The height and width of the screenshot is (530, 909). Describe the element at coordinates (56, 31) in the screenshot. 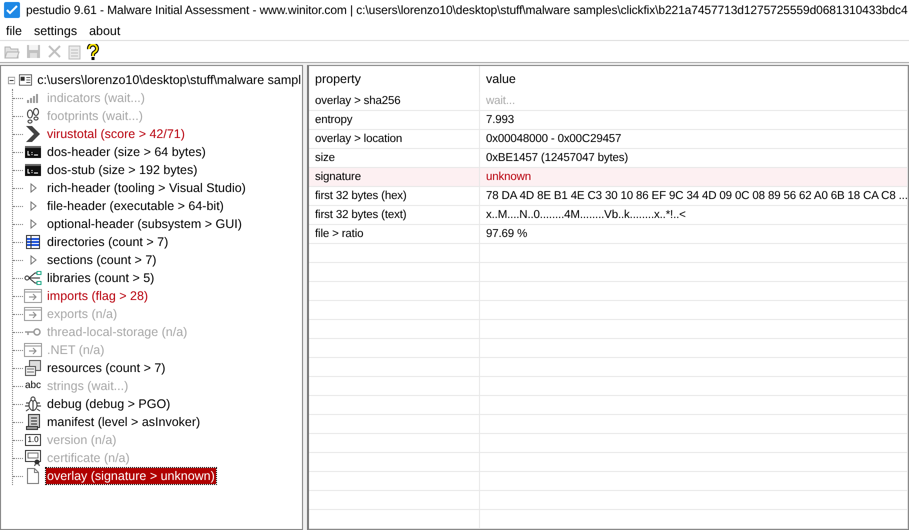

I see `menu-item: settings` at that location.